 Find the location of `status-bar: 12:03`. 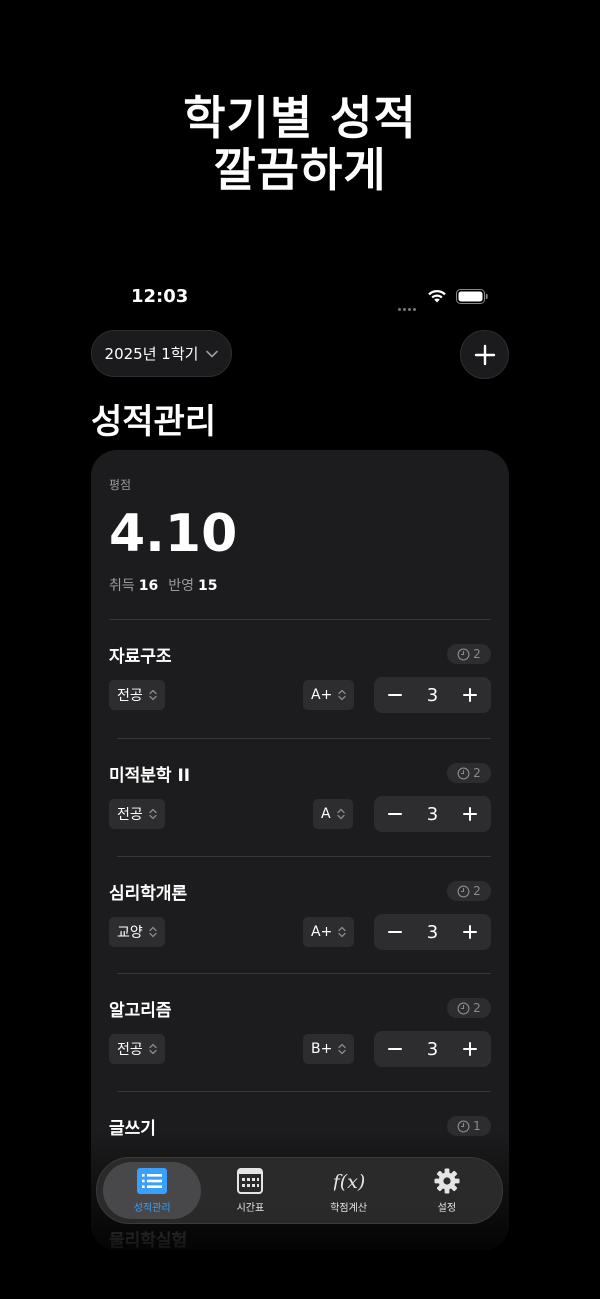

status-bar: 12:03 is located at coordinates (300, 297).